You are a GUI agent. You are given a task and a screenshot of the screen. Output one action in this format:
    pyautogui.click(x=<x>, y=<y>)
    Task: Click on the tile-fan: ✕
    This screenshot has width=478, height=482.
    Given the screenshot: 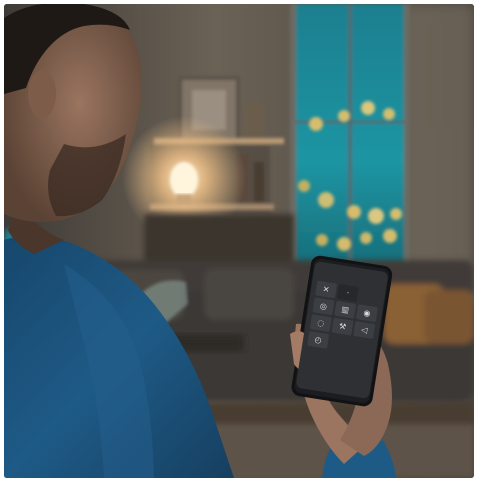 What is the action you would take?
    pyautogui.click(x=326, y=289)
    